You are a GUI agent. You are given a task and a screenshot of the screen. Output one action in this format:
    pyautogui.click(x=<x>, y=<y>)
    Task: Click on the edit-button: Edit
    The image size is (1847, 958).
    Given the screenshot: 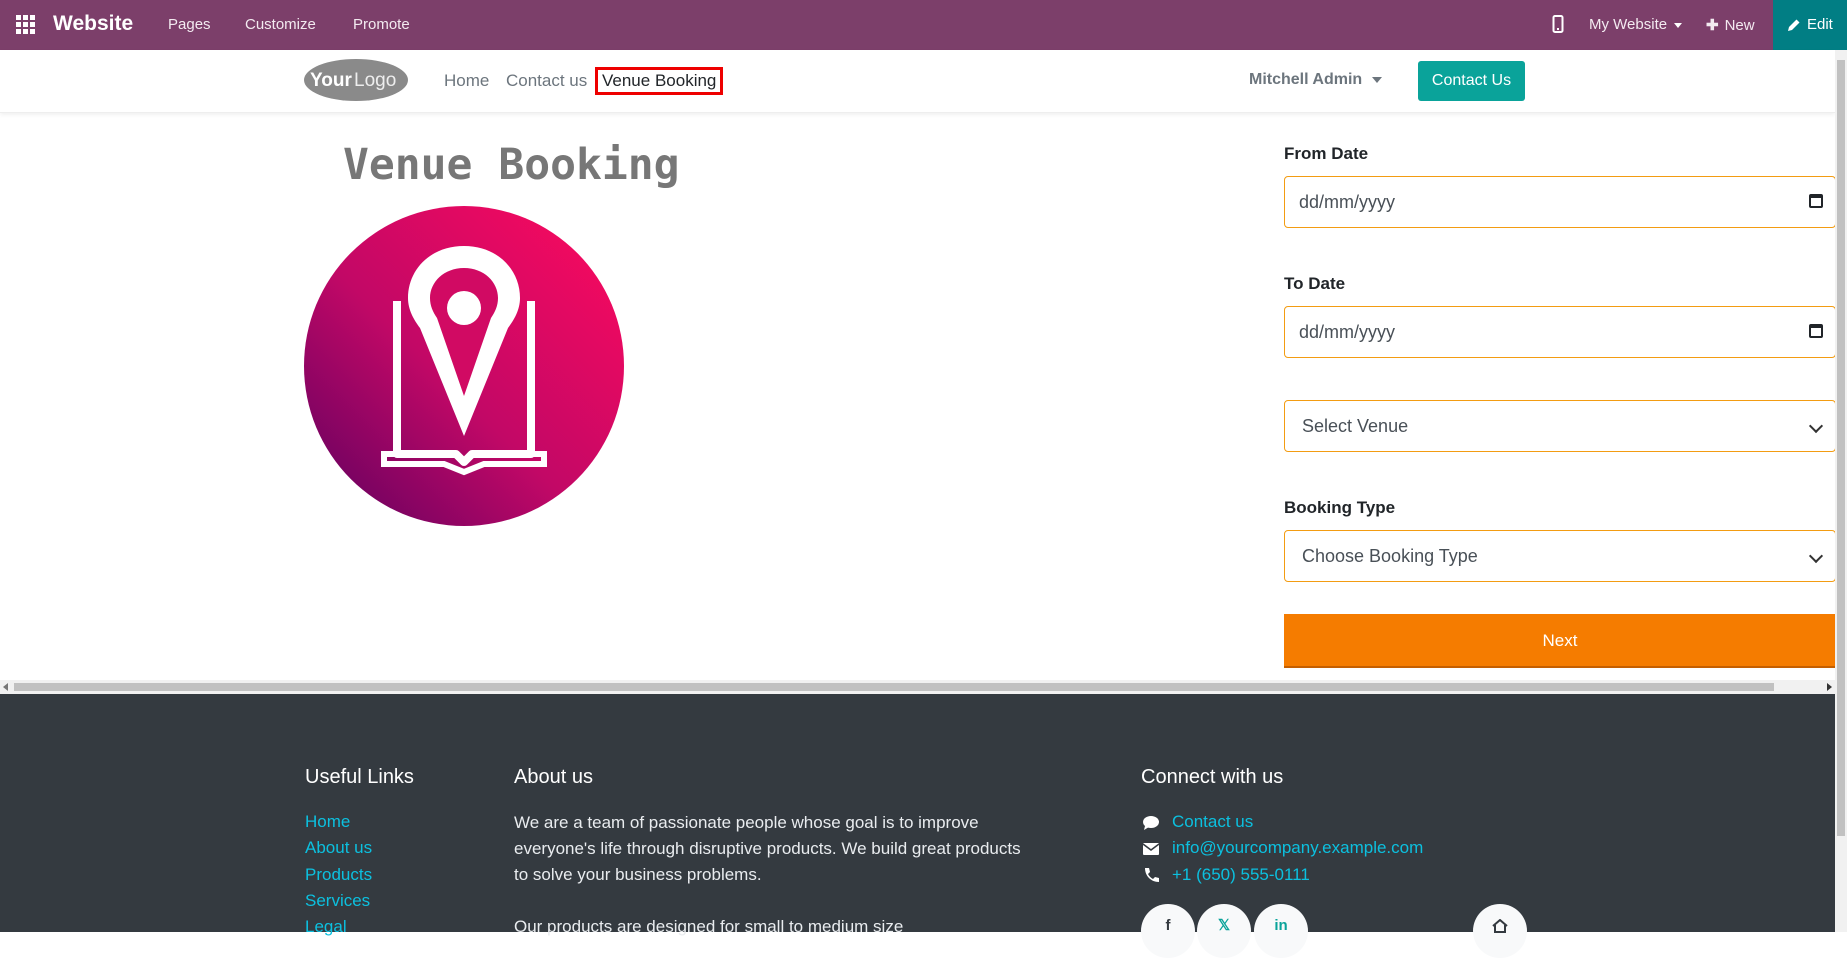 What is the action you would take?
    pyautogui.click(x=1810, y=25)
    